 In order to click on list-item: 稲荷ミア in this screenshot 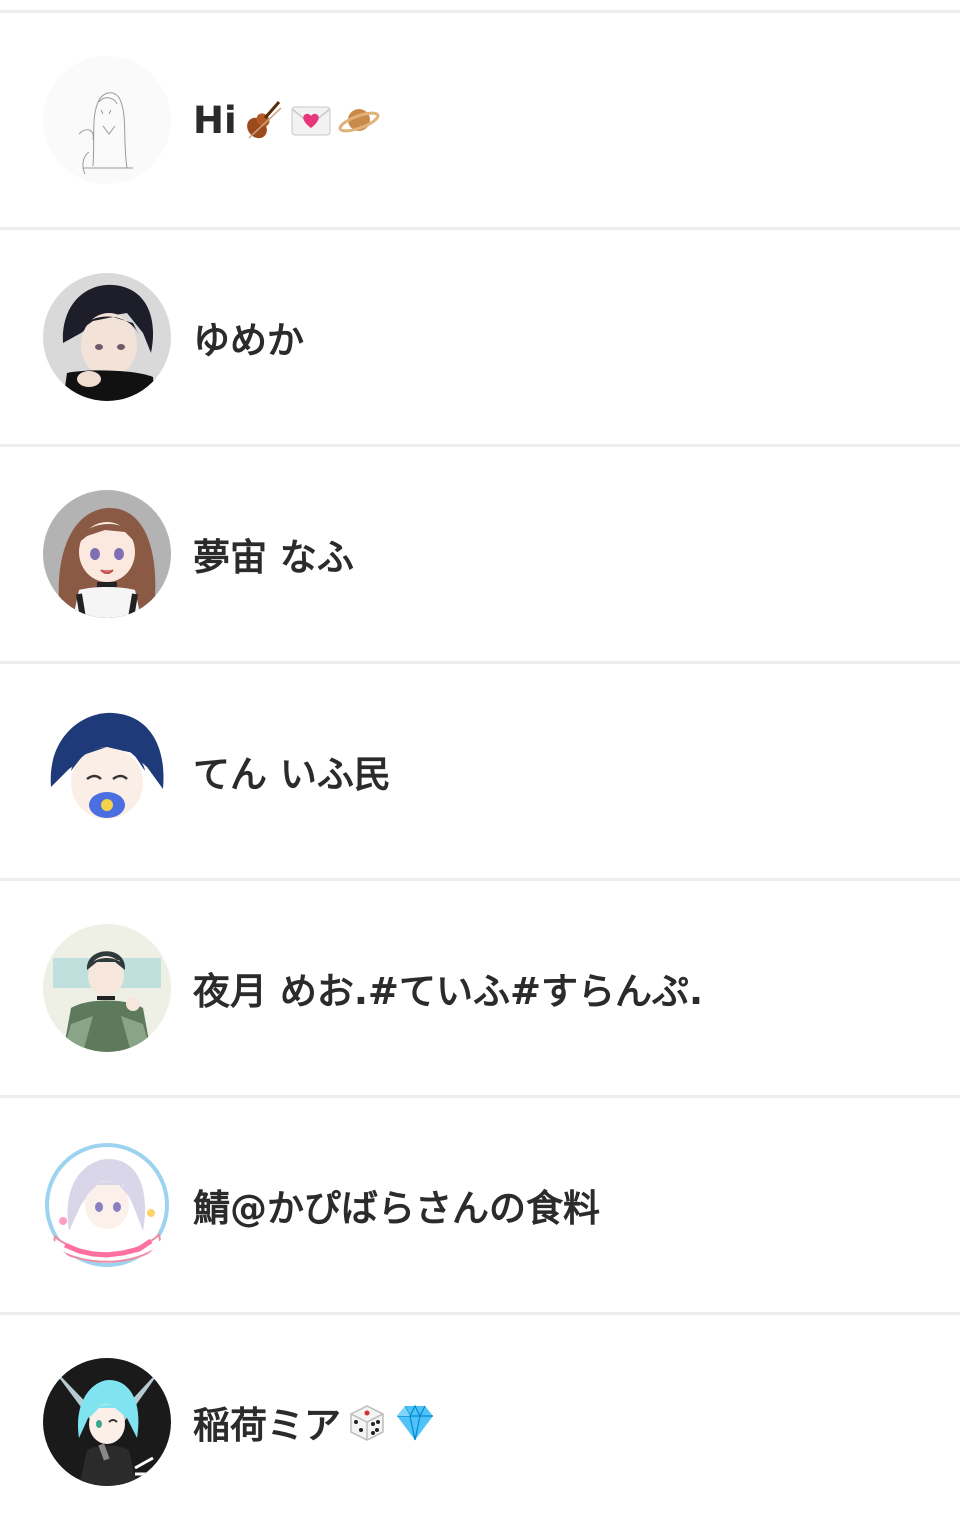, I will do `click(480, 1422)`.